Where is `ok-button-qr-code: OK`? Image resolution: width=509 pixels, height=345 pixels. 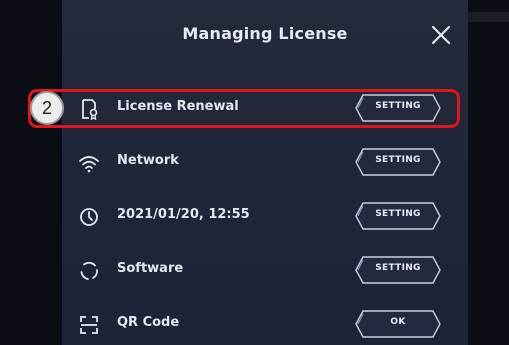
ok-button-qr-code: OK is located at coordinates (398, 324).